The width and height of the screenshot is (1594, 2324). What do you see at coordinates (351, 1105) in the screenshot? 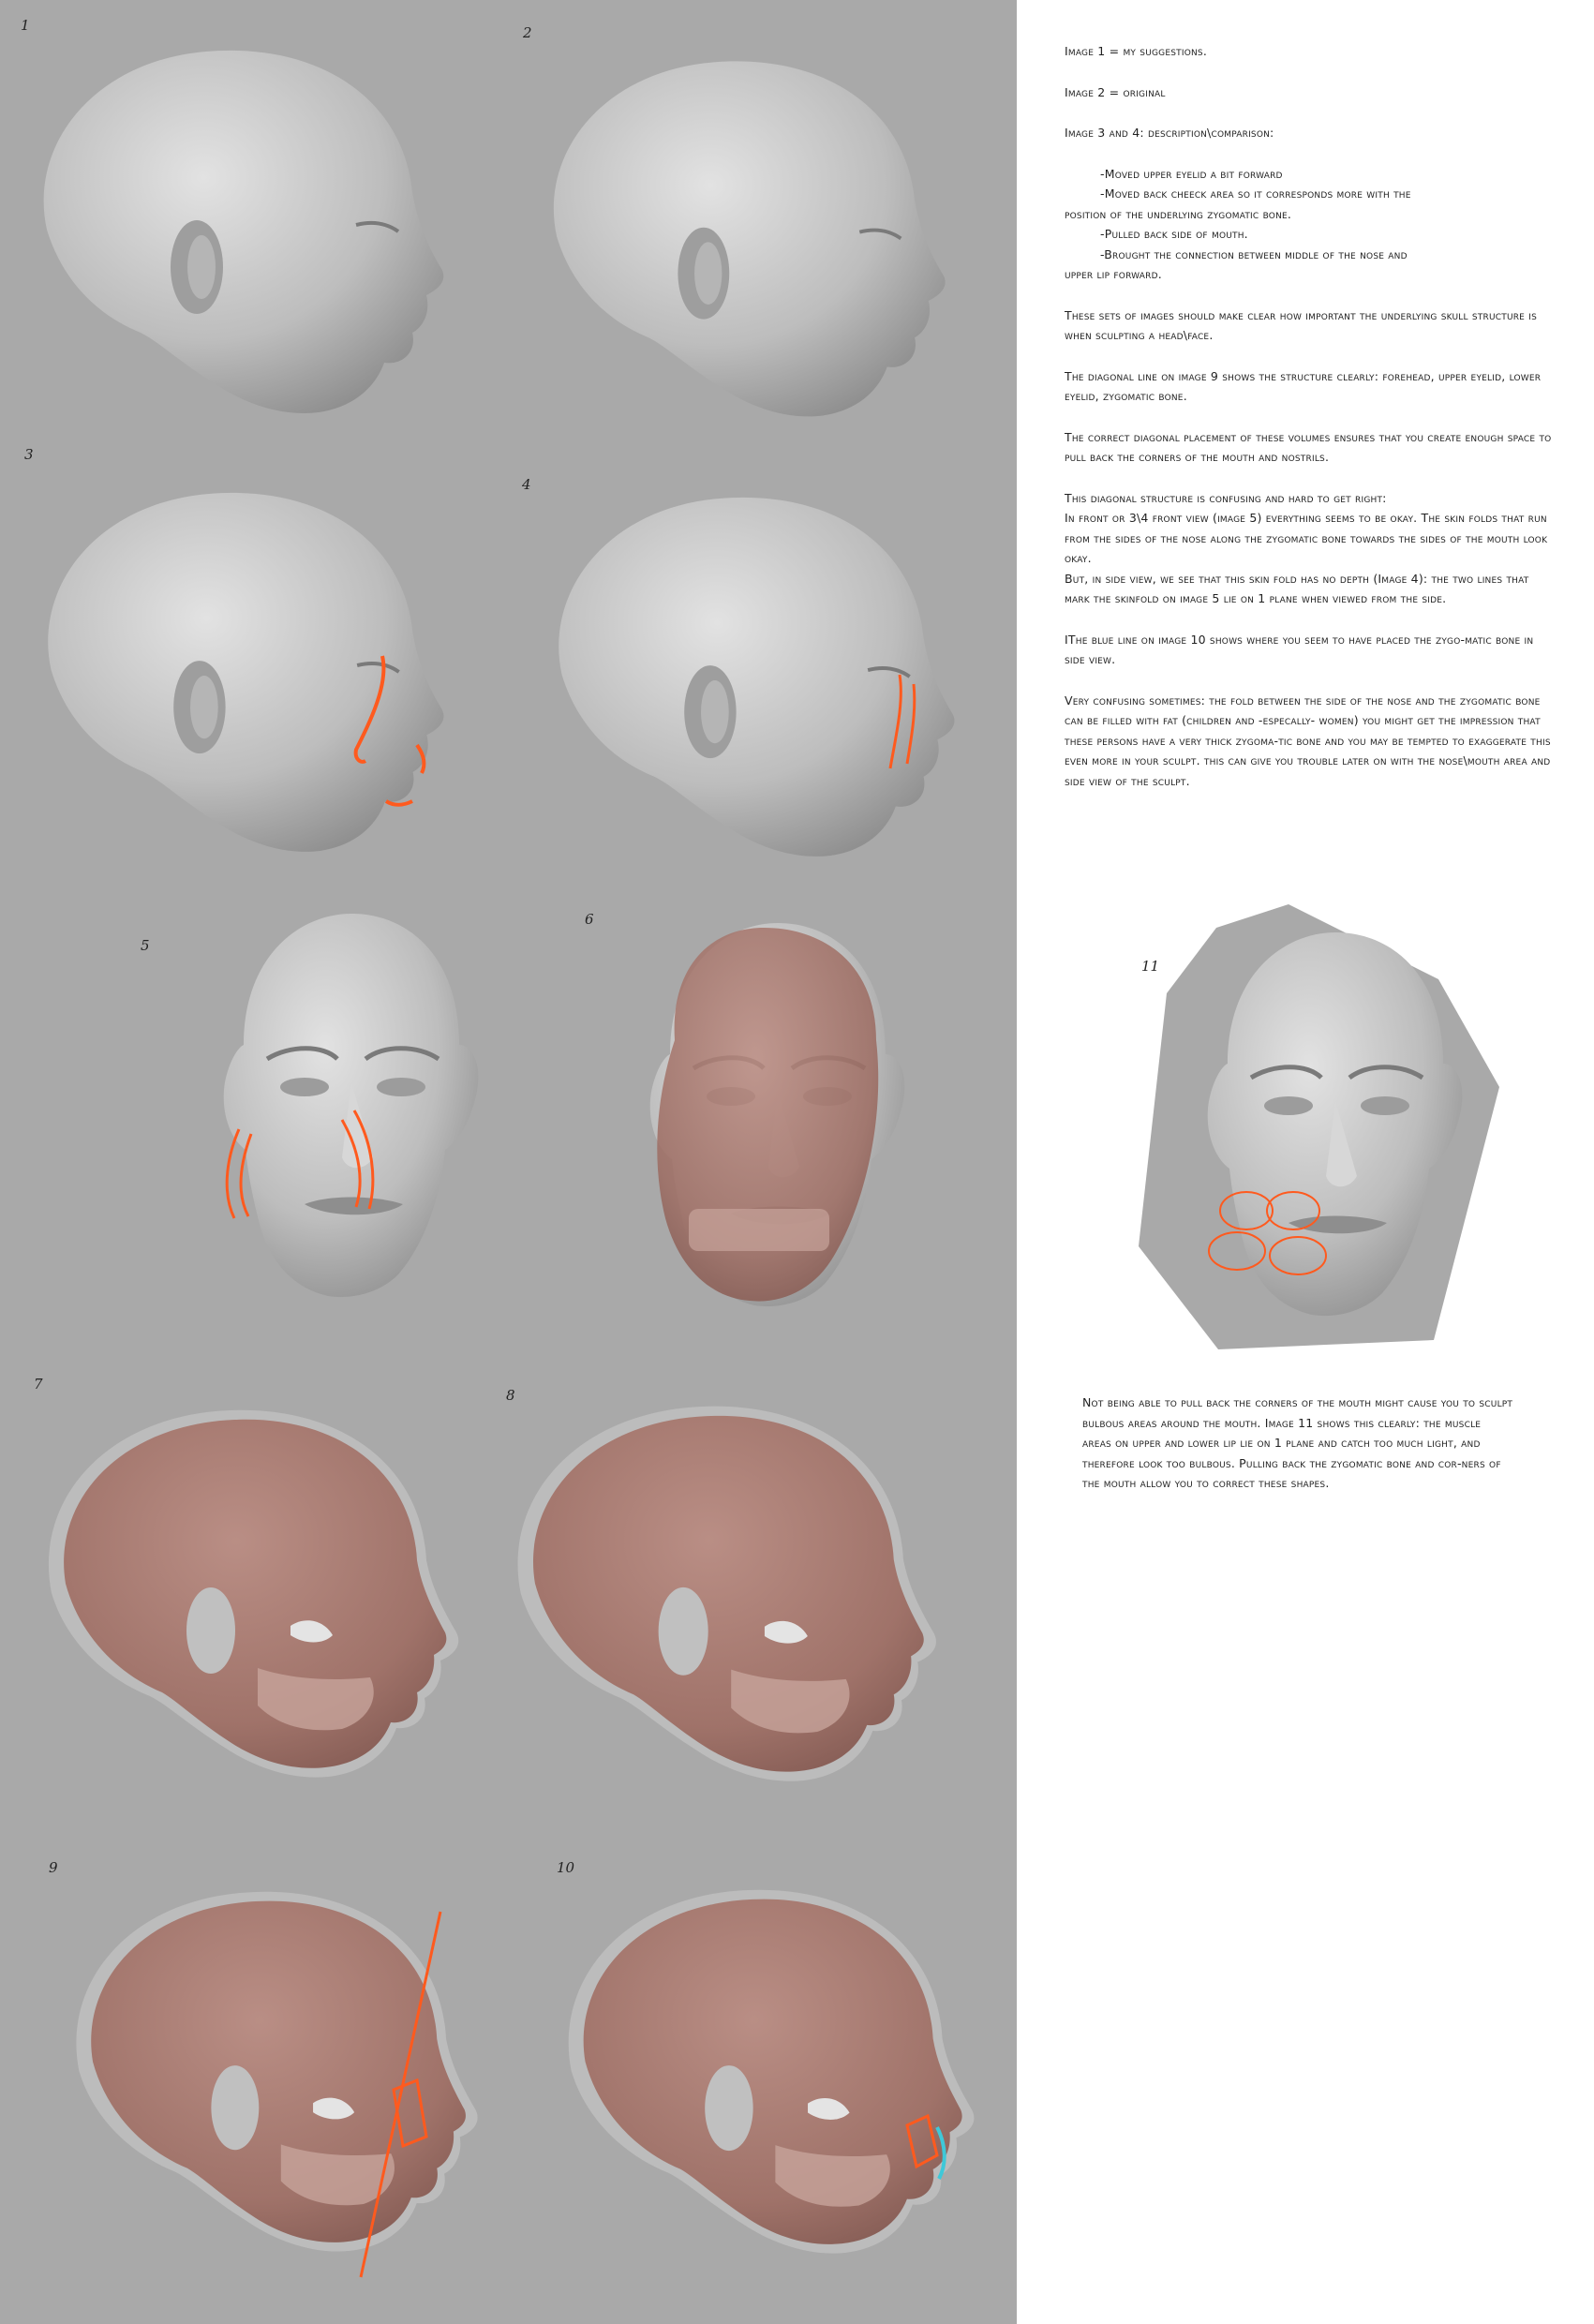
I see `render-5-front-head` at bounding box center [351, 1105].